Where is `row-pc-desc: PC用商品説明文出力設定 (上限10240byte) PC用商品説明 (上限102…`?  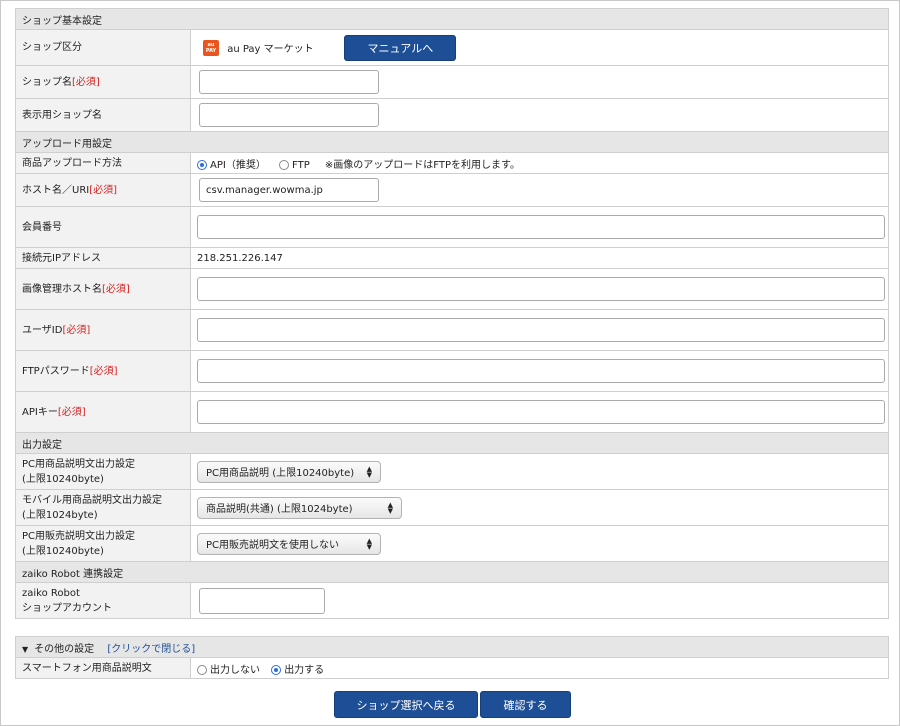 row-pc-desc: PC用商品説明文出力設定 (上限10240byte) PC用商品説明 (上限102… is located at coordinates (452, 471).